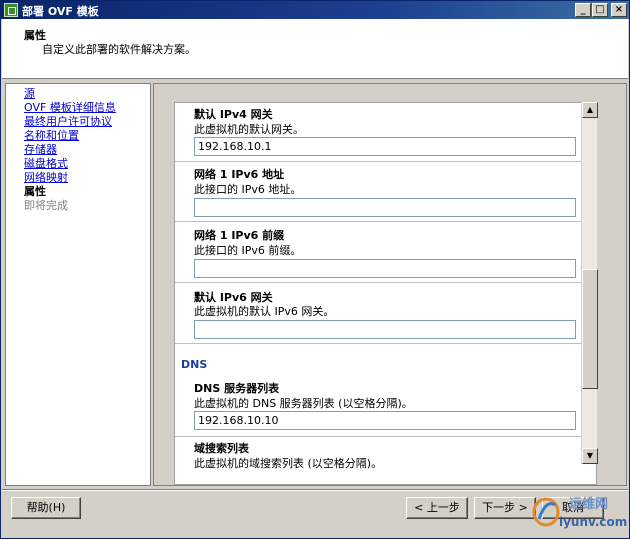  What do you see at coordinates (248, 250) in the screenshot?
I see `property-description: 此接口的 IPv6 前缀。` at bounding box center [248, 250].